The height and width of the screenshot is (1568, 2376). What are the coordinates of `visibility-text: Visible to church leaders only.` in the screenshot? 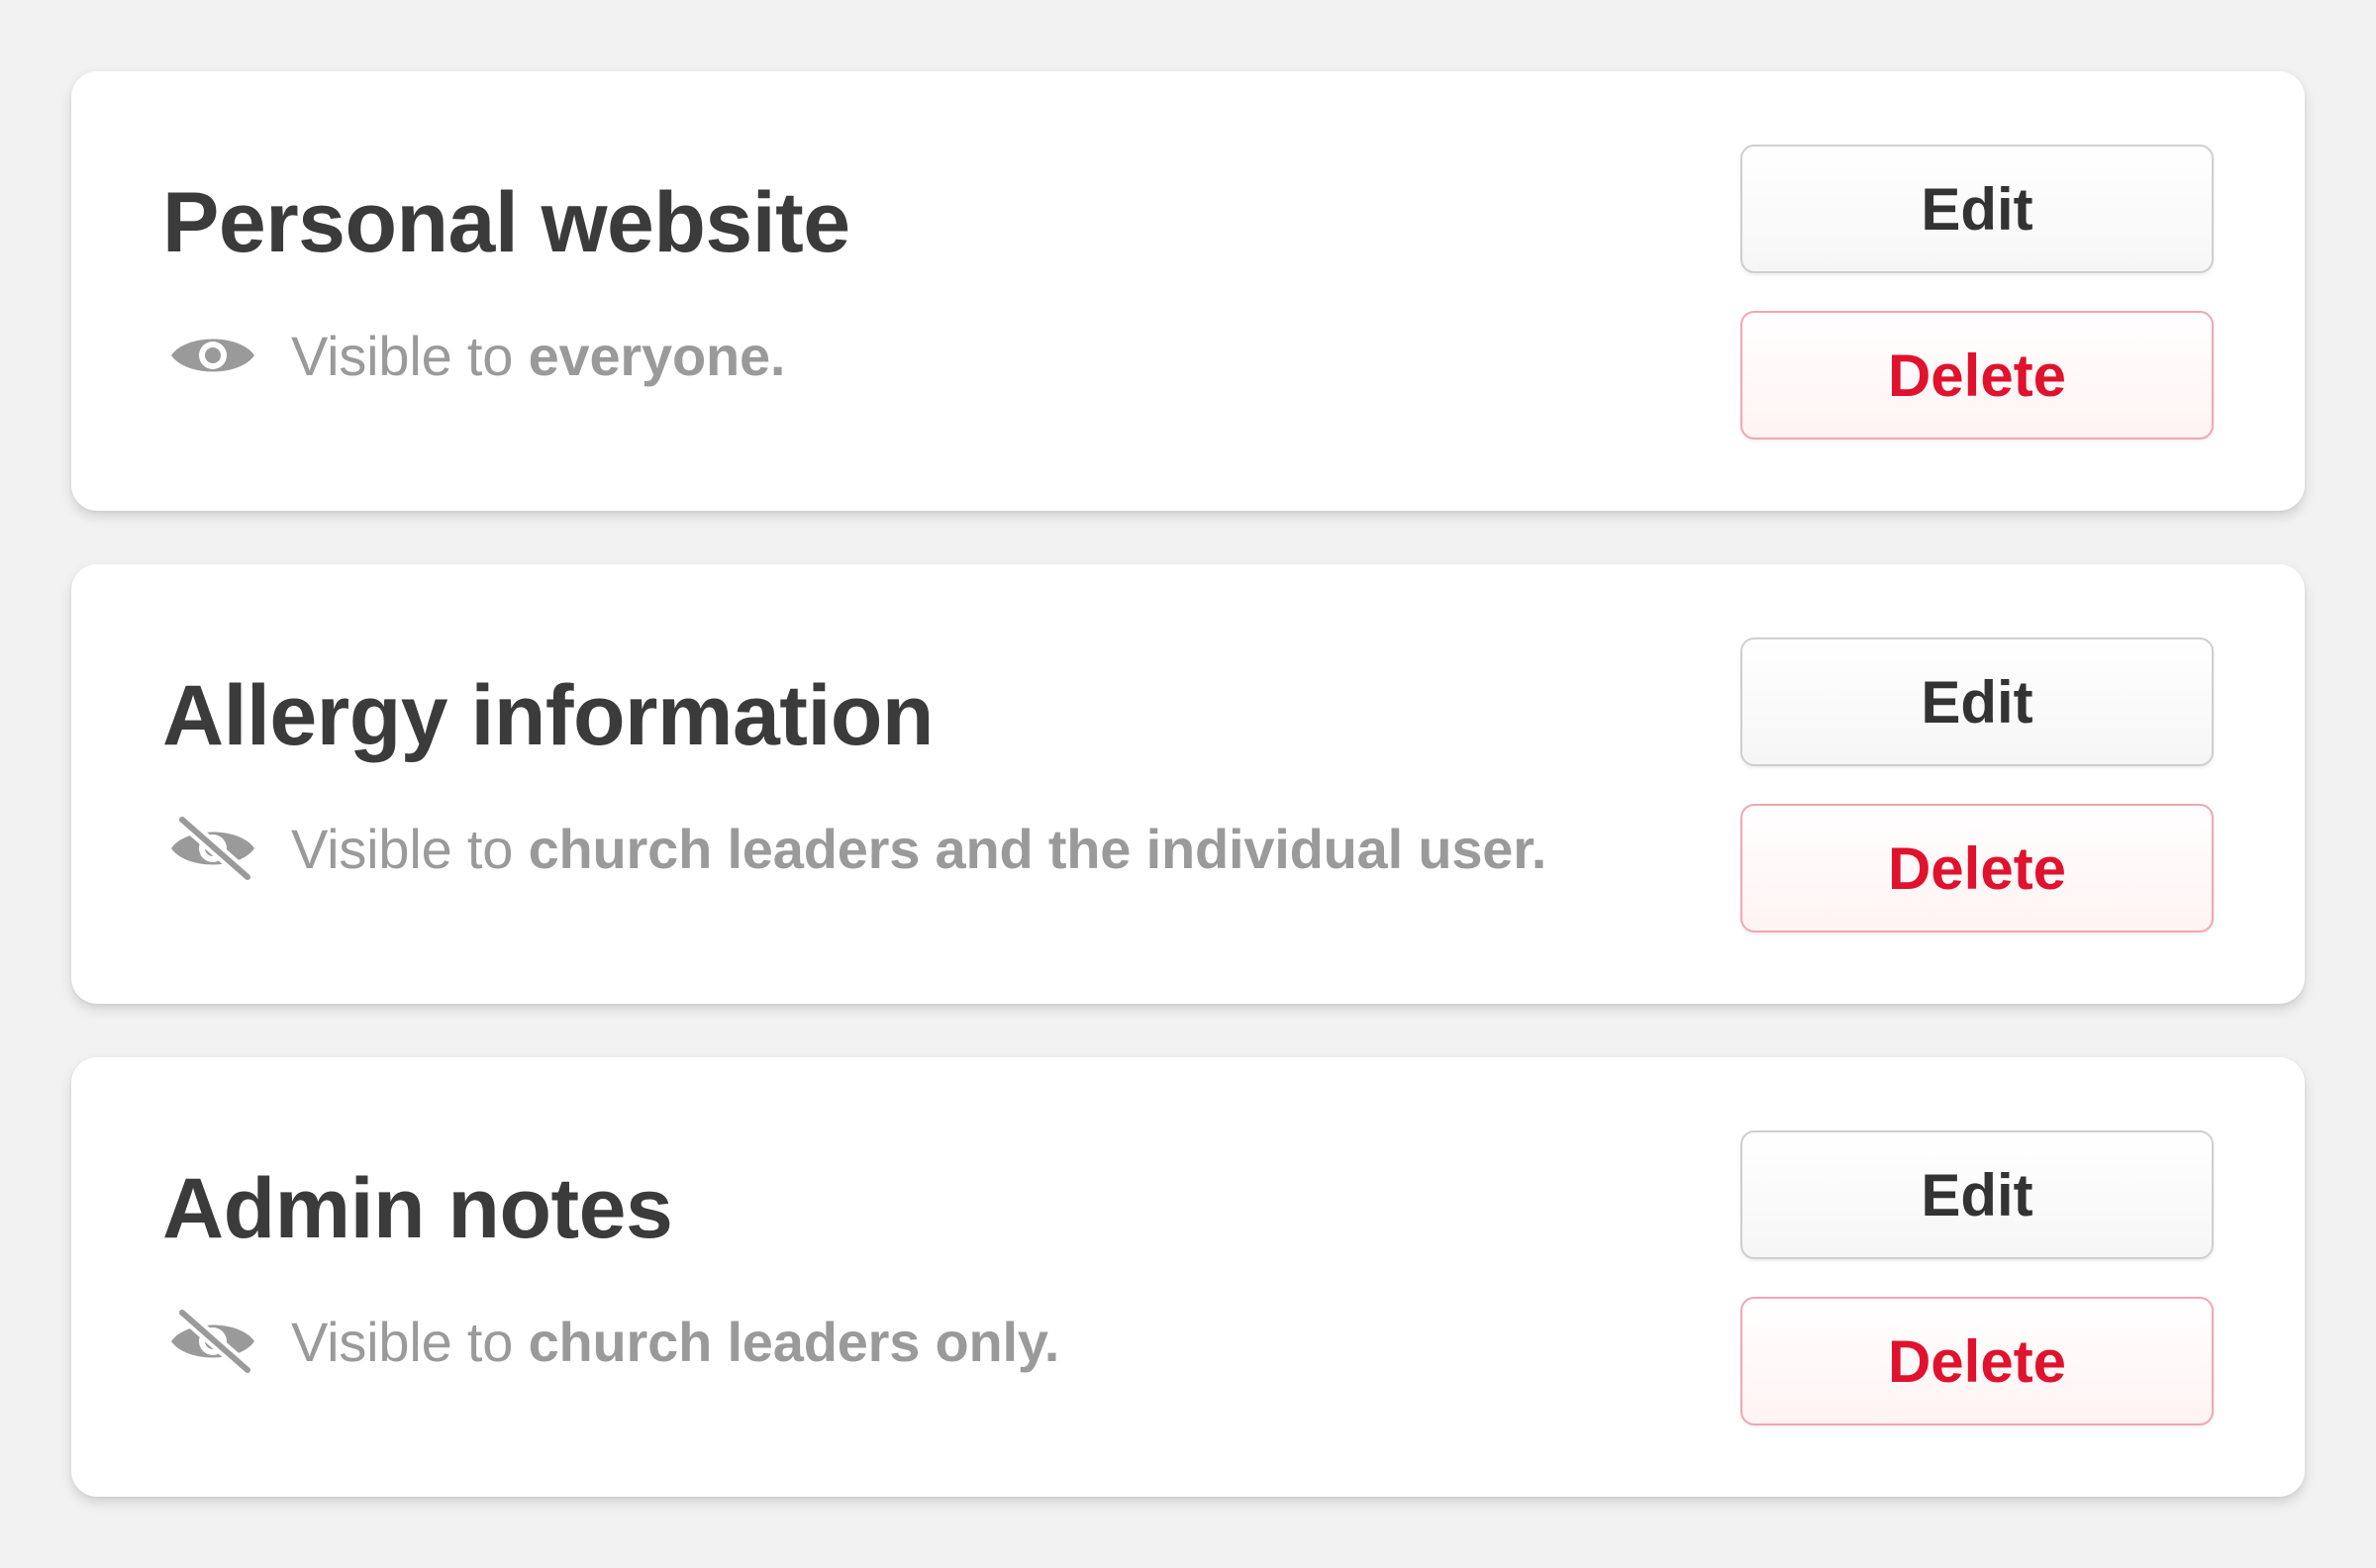 It's located at (675, 1342).